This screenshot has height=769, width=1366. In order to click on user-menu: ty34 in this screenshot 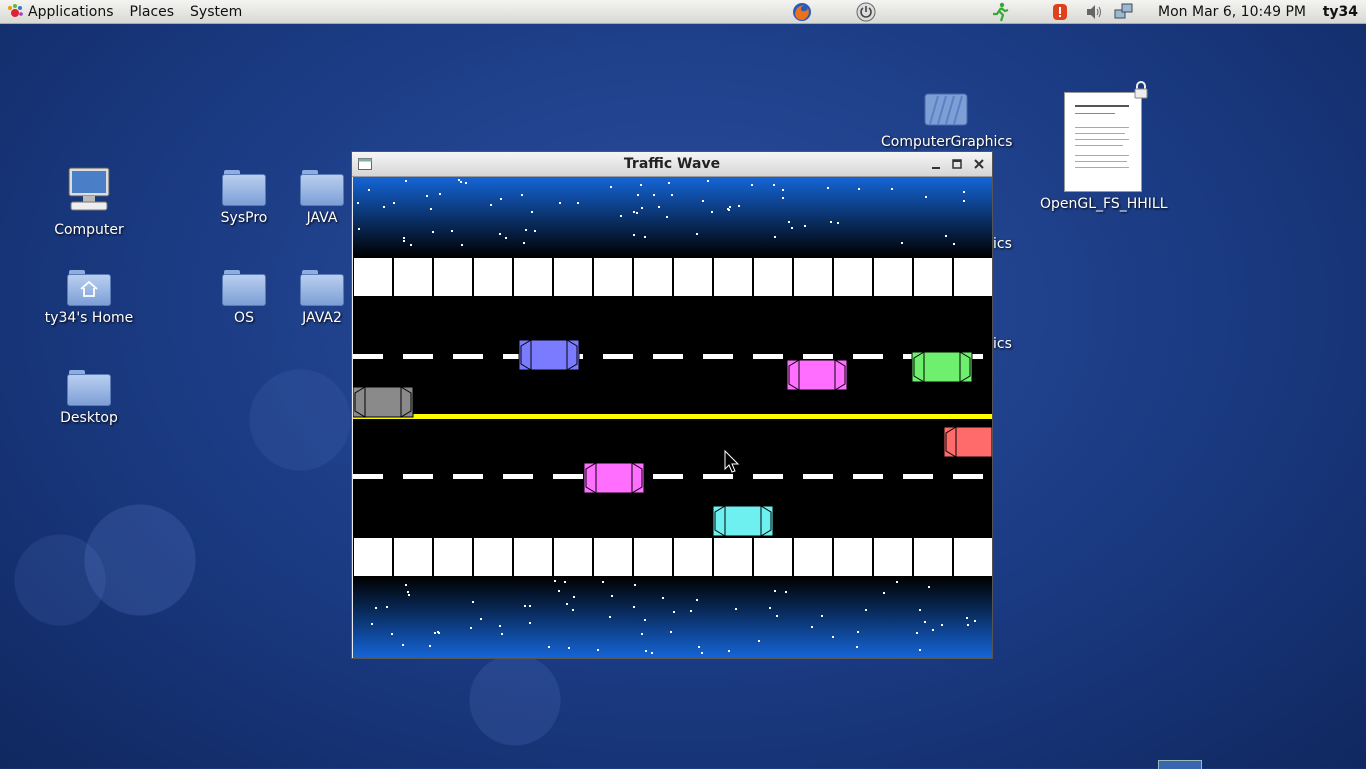, I will do `click(1340, 12)`.